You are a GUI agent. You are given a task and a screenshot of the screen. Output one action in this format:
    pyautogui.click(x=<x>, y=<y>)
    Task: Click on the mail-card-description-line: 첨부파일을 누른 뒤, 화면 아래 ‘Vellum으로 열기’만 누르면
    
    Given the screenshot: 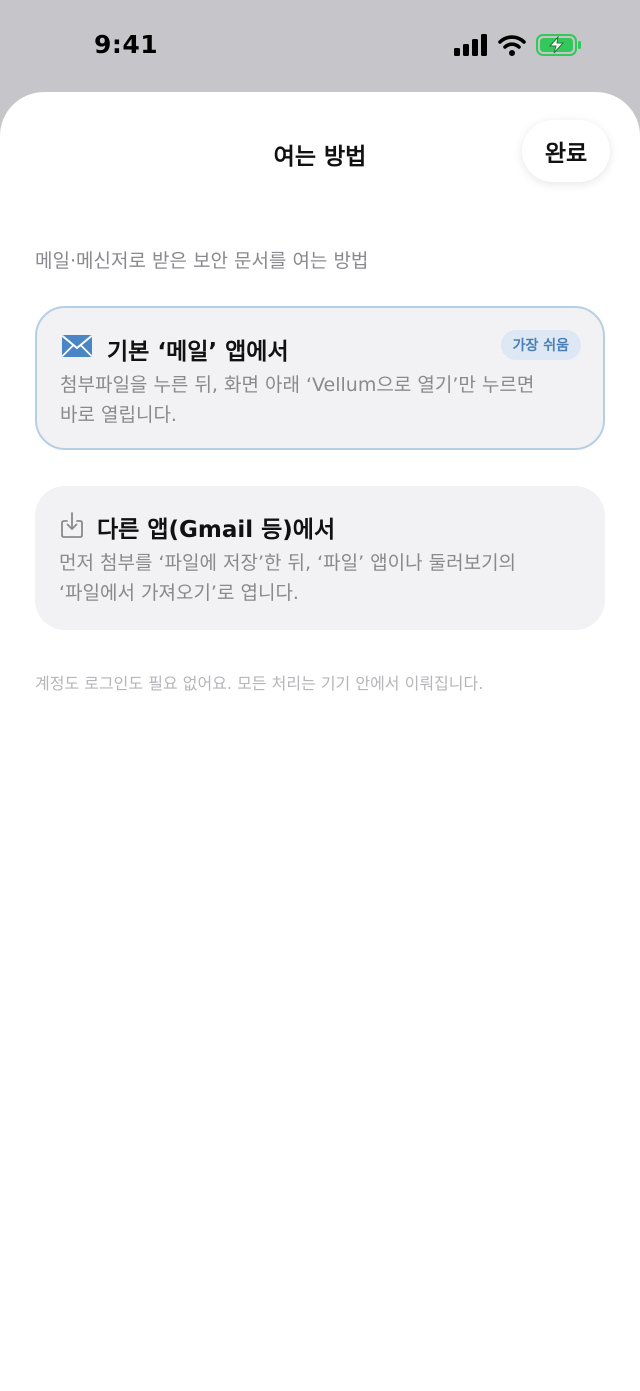 What is the action you would take?
    pyautogui.click(x=297, y=385)
    